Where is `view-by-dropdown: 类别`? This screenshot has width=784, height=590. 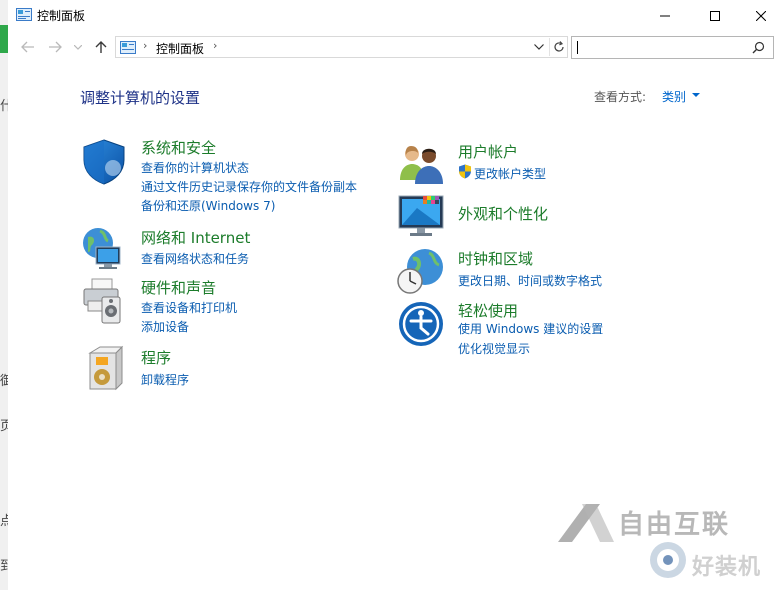 view-by-dropdown: 类别 is located at coordinates (674, 96).